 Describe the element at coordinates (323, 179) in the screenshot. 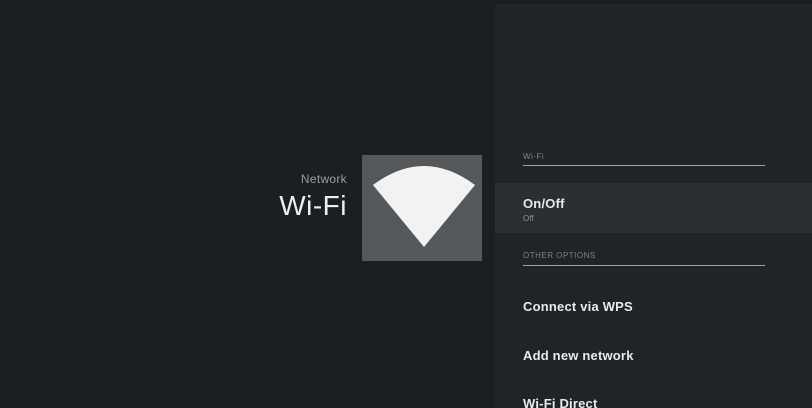

I see `breadcrumb: Network` at that location.